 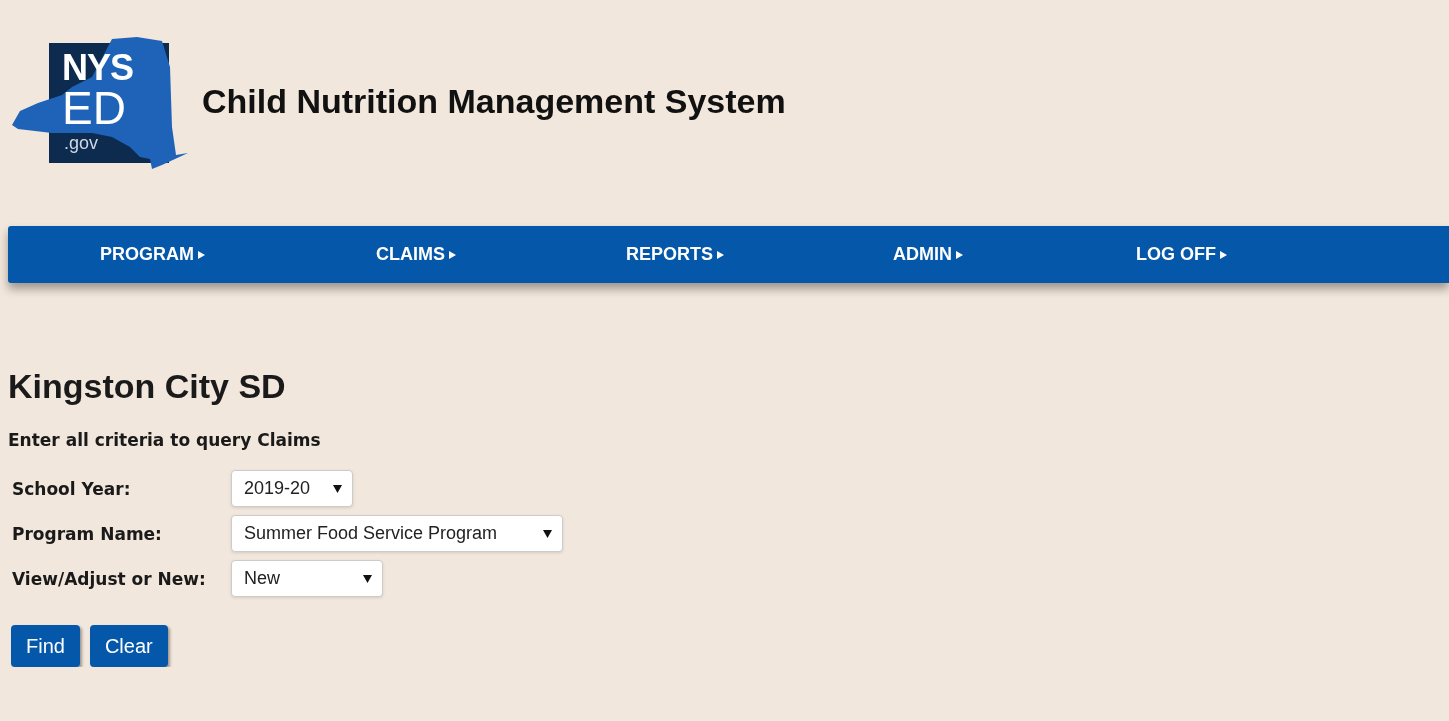 I want to click on site-title: Child Nutrition Management System, so click(x=494, y=101).